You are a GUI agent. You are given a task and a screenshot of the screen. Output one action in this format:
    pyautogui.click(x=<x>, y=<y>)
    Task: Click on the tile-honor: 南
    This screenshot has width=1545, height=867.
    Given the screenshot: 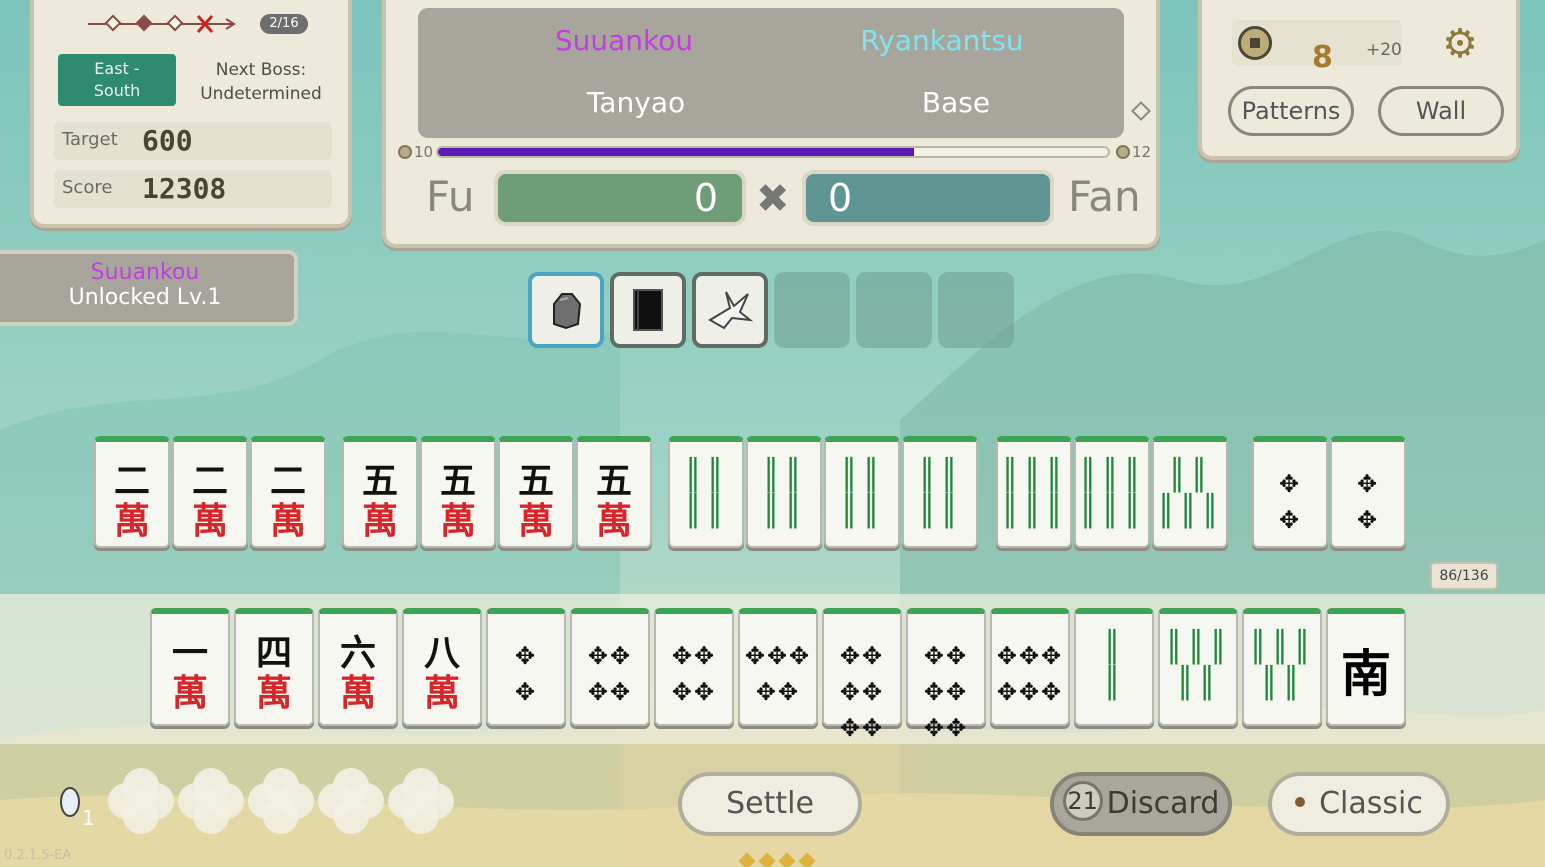 What is the action you would take?
    pyautogui.click(x=1366, y=674)
    